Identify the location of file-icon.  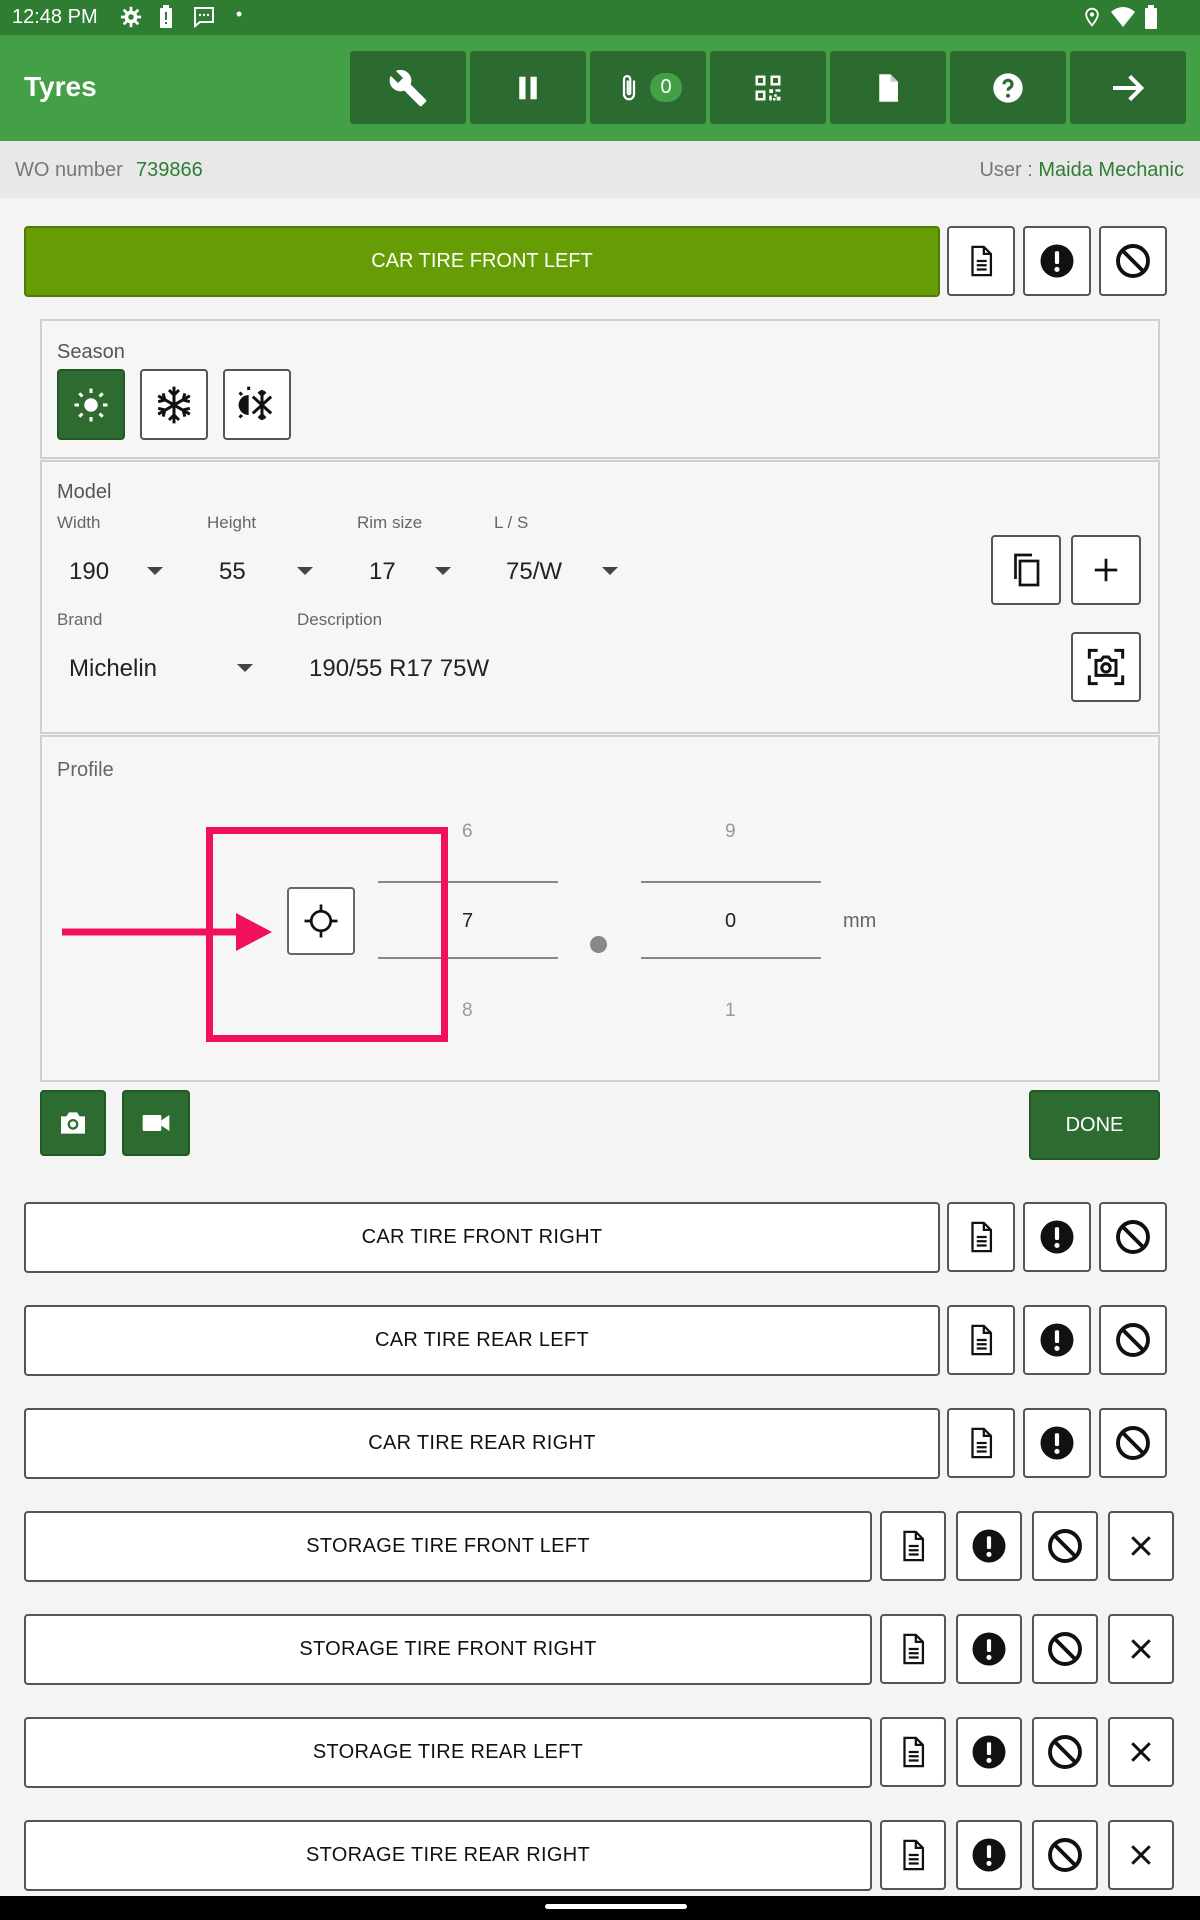
(888, 87).